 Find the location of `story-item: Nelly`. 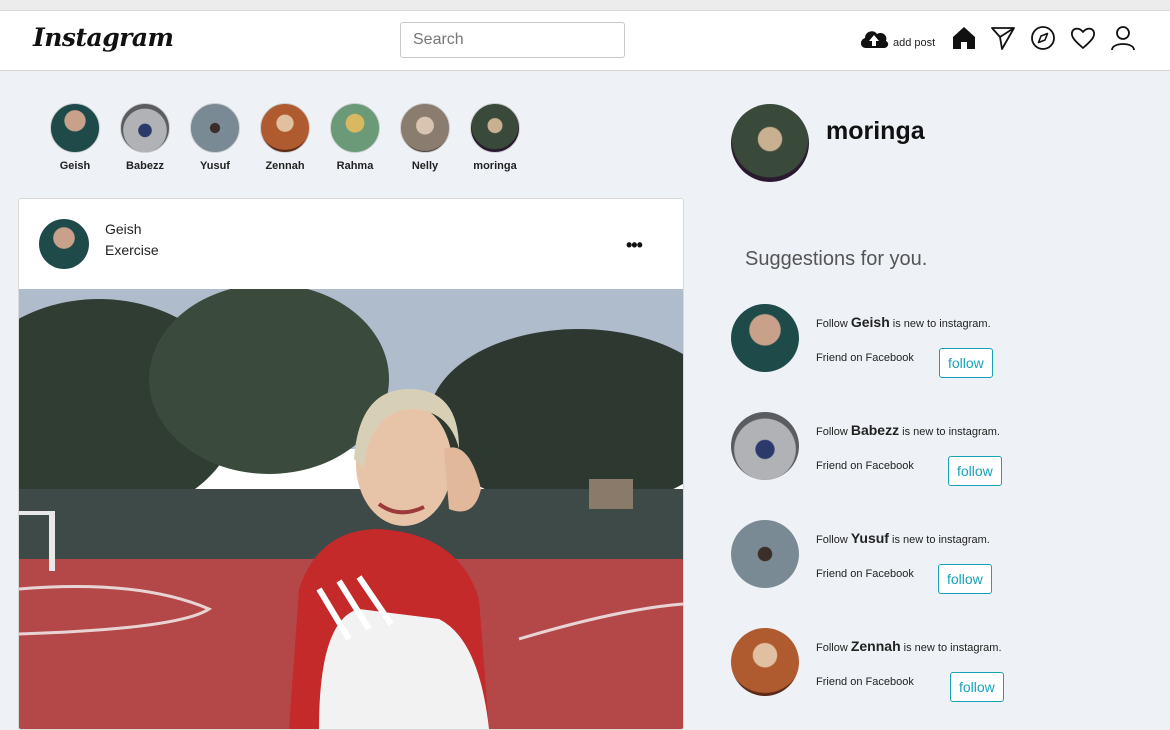

story-item: Nelly is located at coordinates (425, 137).